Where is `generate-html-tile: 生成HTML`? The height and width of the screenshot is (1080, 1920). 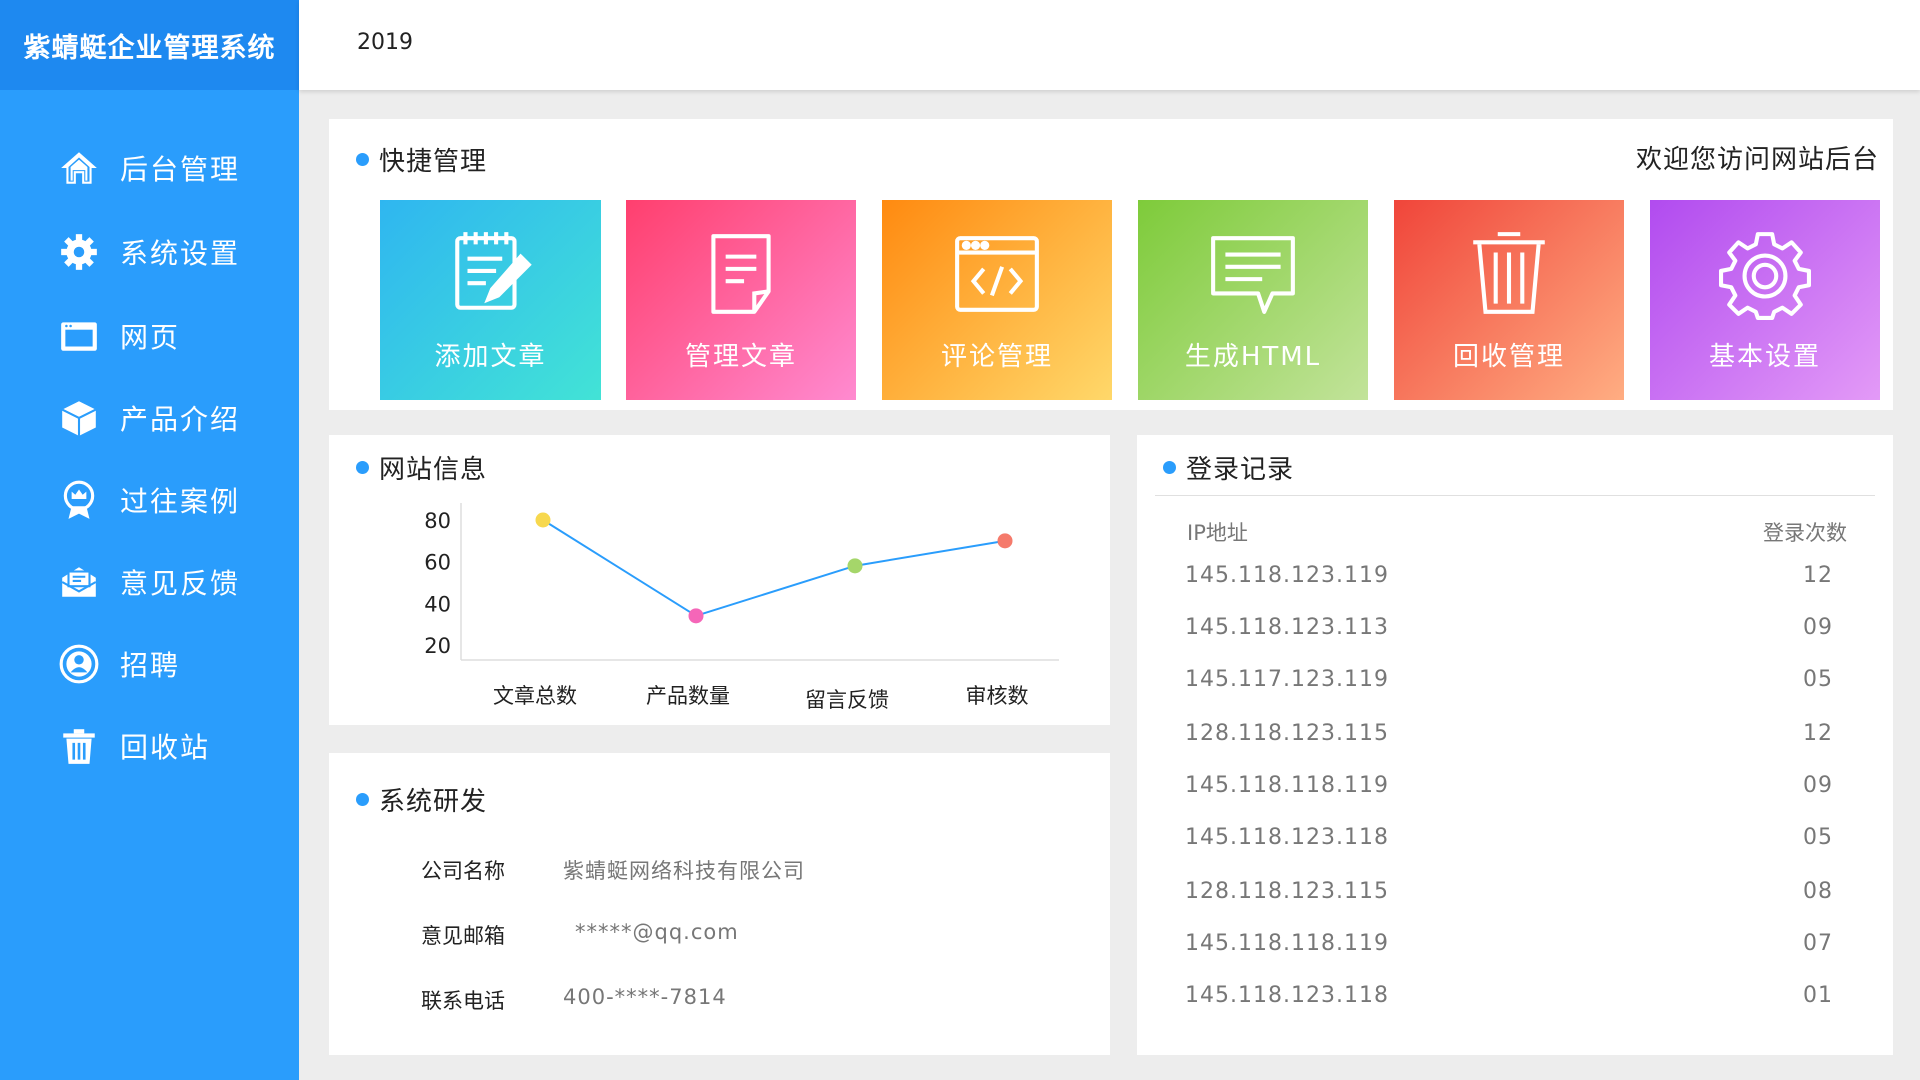
generate-html-tile: 生成HTML is located at coordinates (1253, 300).